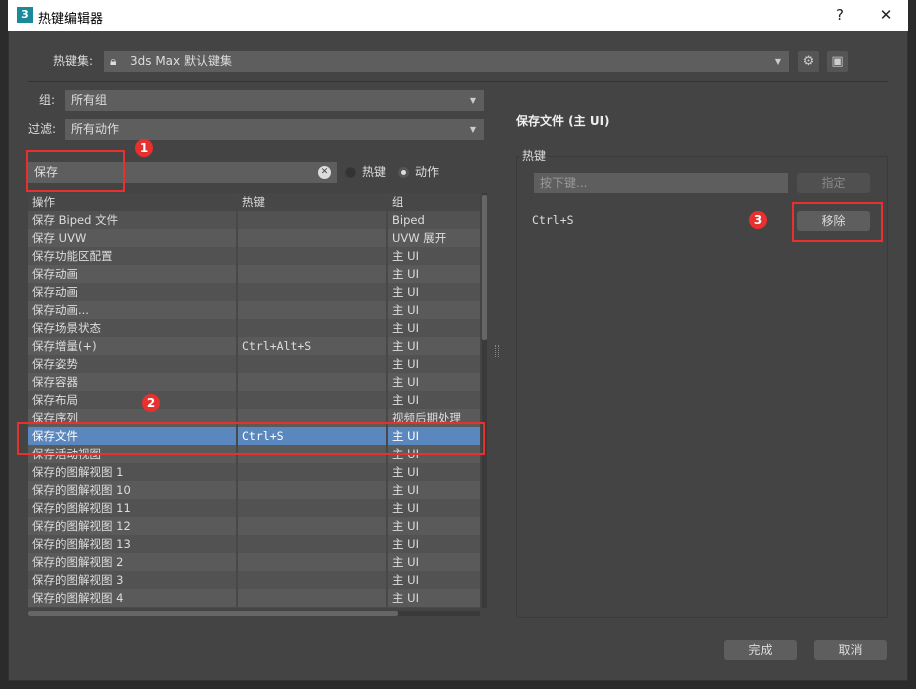 This screenshot has width=916, height=689. I want to click on hotkey-cell: Ctrl+Alt+S, so click(313, 346).